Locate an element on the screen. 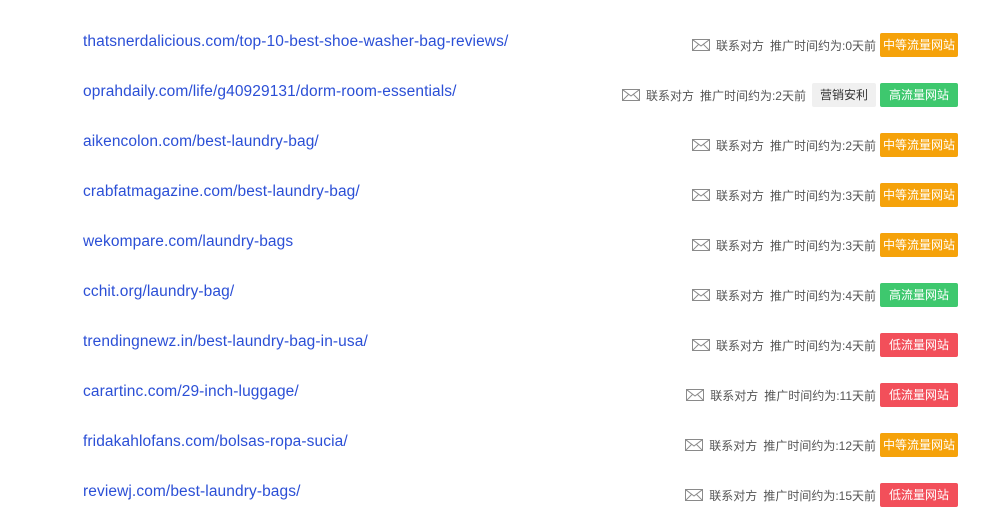  site-link: trendingnewz.in/best-laundry-bag-in-usa/ is located at coordinates (225, 342).